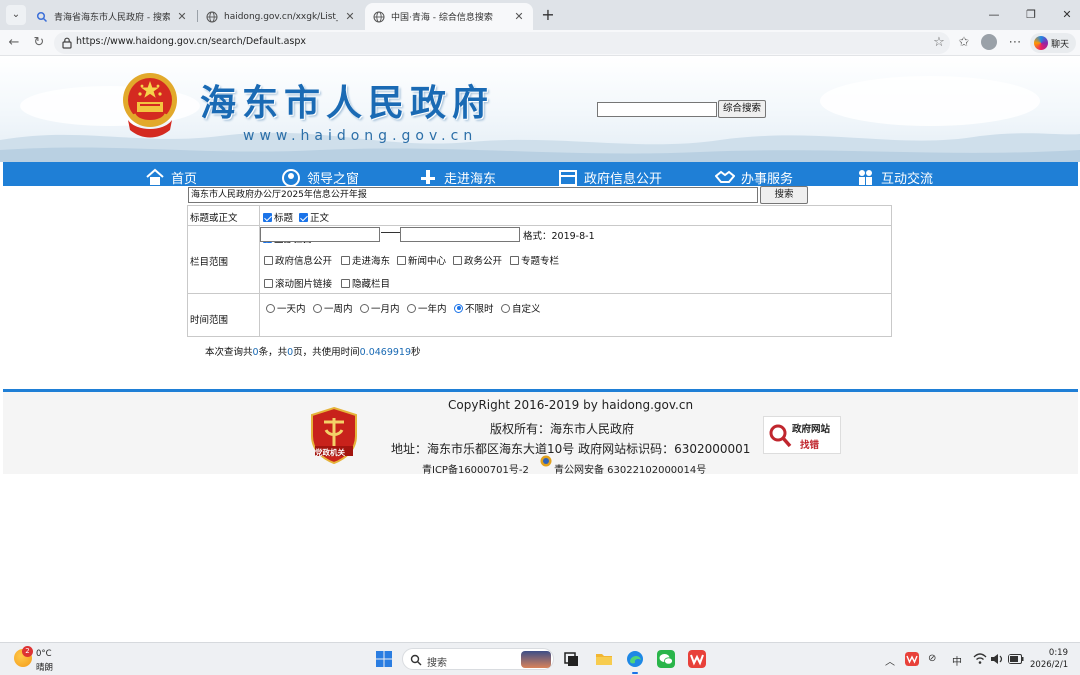  Describe the element at coordinates (478, 659) in the screenshot. I see `taskbar-search-box: 搜索` at that location.